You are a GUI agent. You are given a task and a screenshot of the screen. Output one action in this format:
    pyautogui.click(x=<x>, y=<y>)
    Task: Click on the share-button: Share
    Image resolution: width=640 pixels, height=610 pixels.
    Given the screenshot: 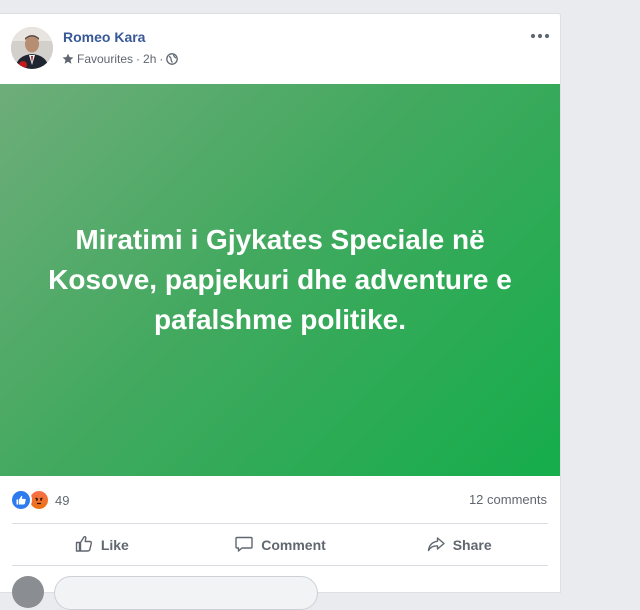 What is the action you would take?
    pyautogui.click(x=458, y=545)
    